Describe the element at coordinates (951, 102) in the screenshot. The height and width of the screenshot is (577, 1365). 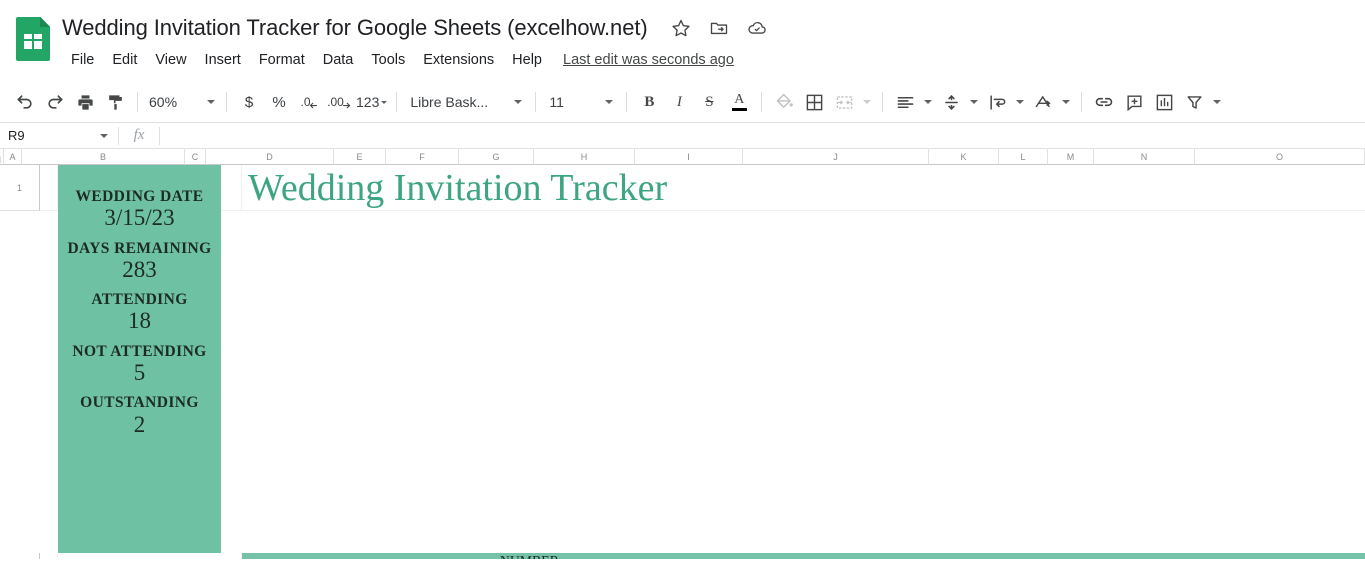
I see `vertical-align-icon` at that location.